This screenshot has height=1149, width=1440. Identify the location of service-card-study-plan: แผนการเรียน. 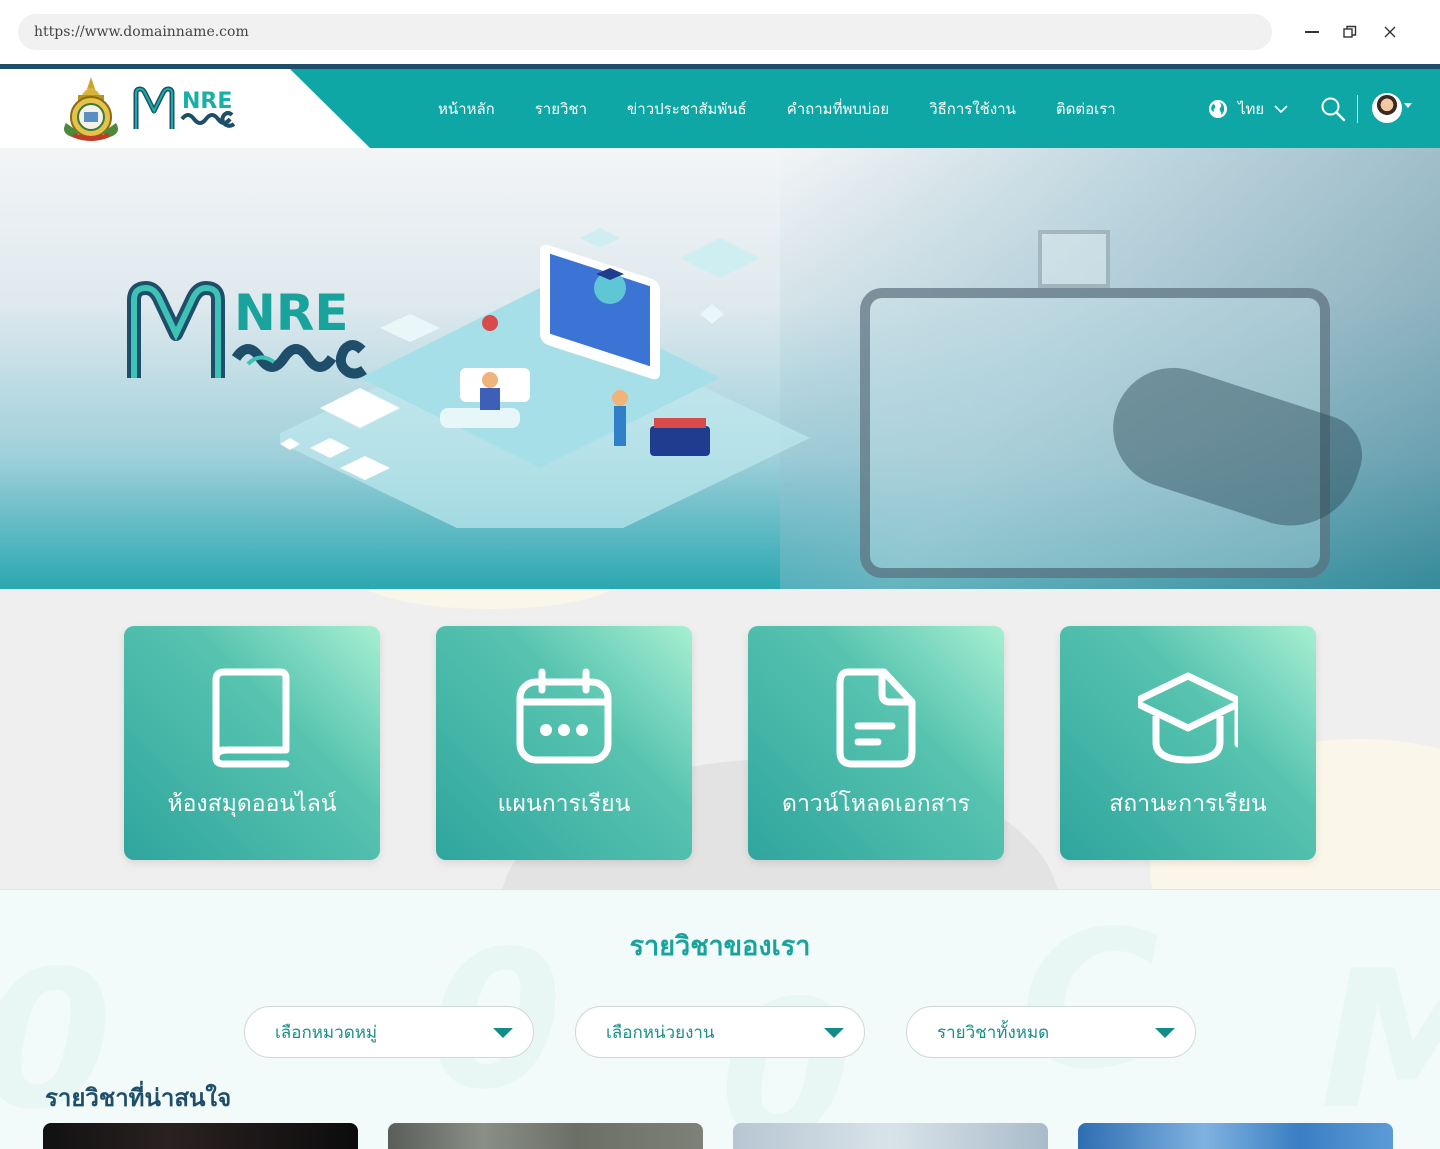
(564, 743).